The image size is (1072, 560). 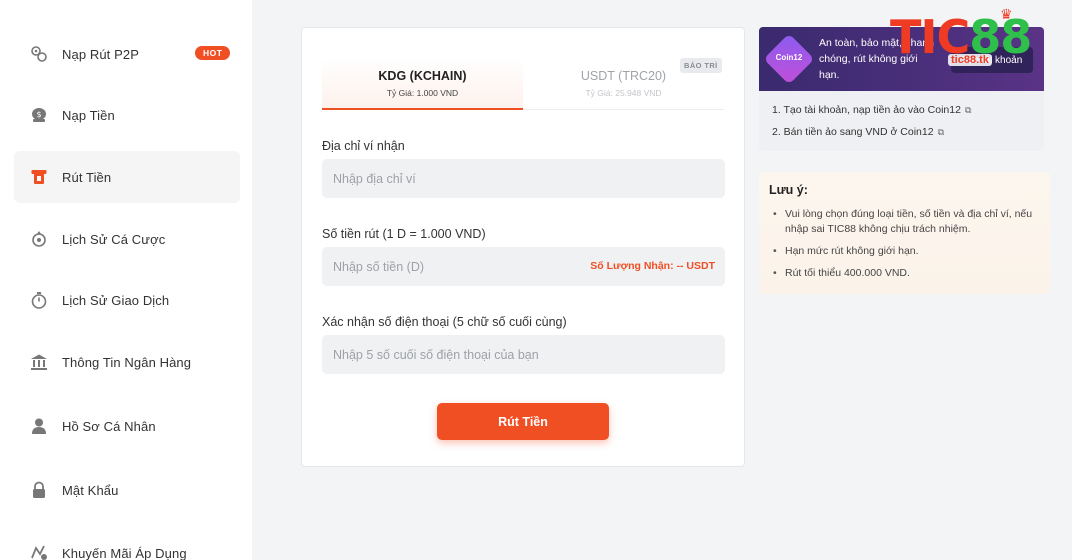 What do you see at coordinates (39, 300) in the screenshot?
I see `stopwatch-icon` at bounding box center [39, 300].